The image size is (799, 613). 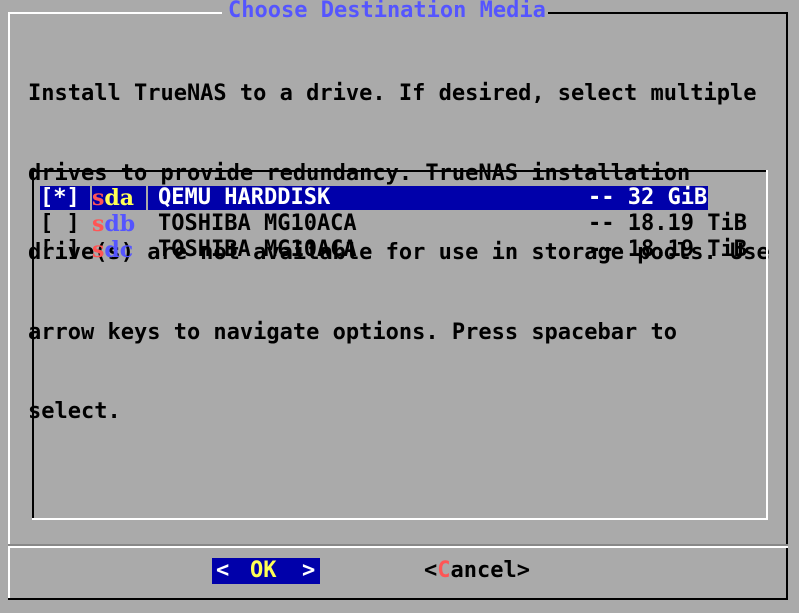 I want to click on ok-button: < OK >, so click(x=266, y=571).